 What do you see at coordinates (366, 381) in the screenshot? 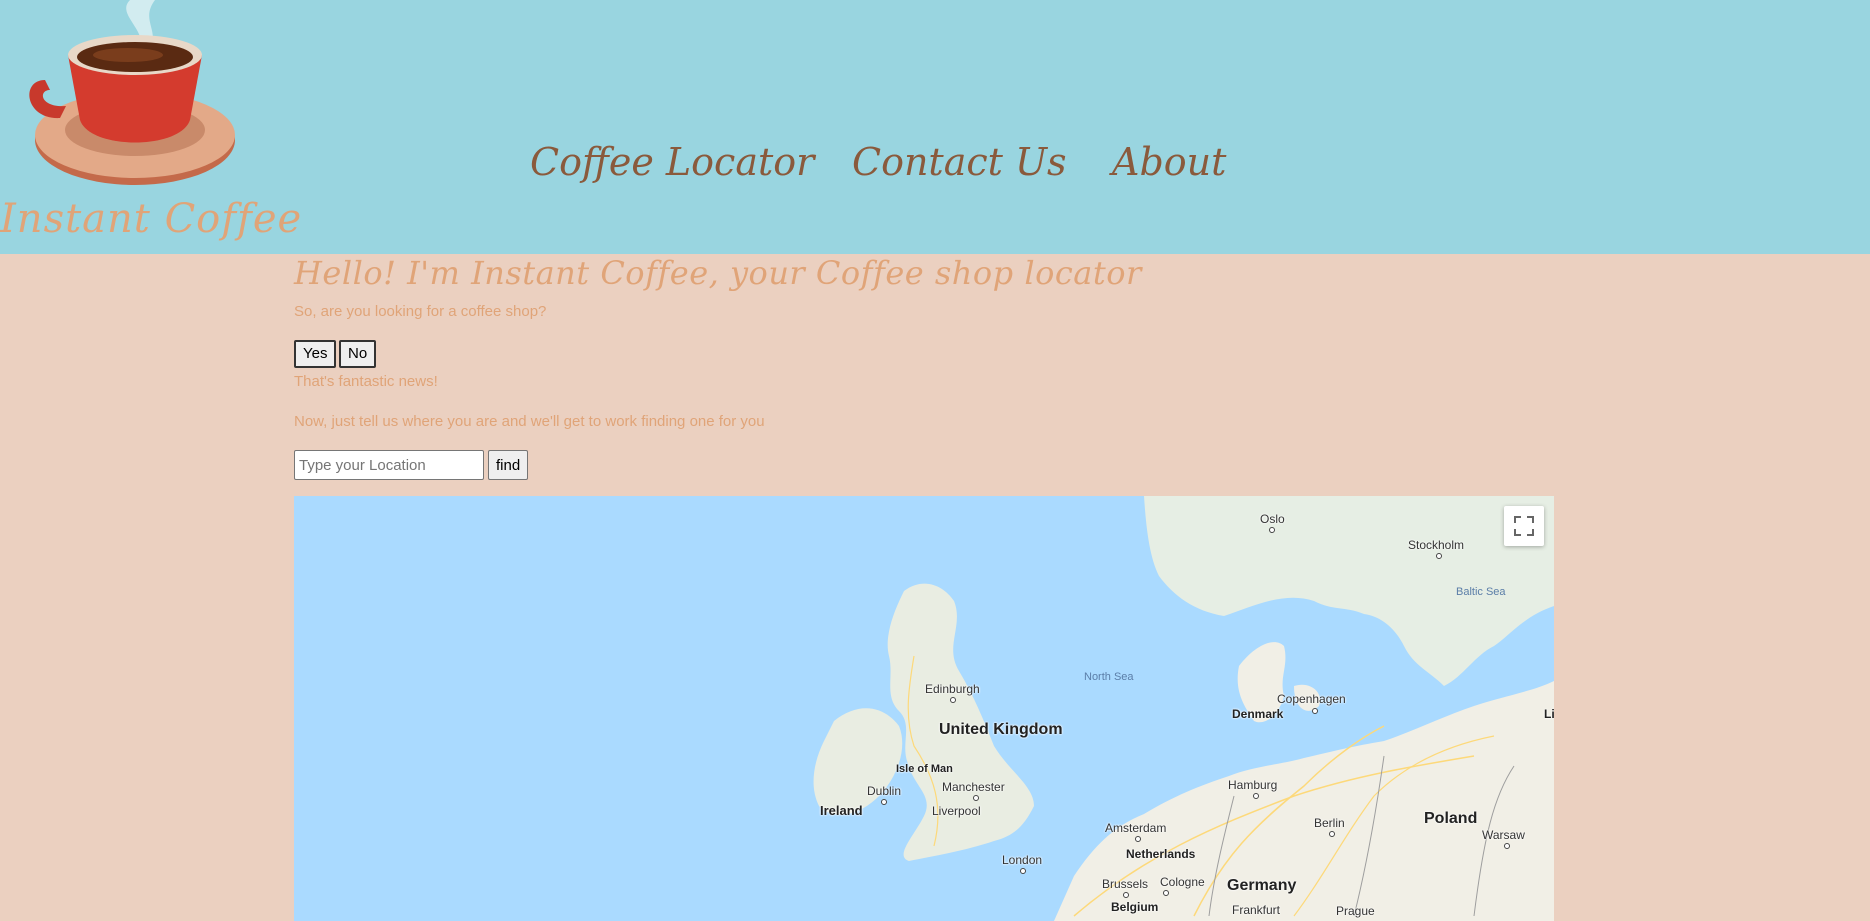
I see `response-text: That's fantastic news!` at bounding box center [366, 381].